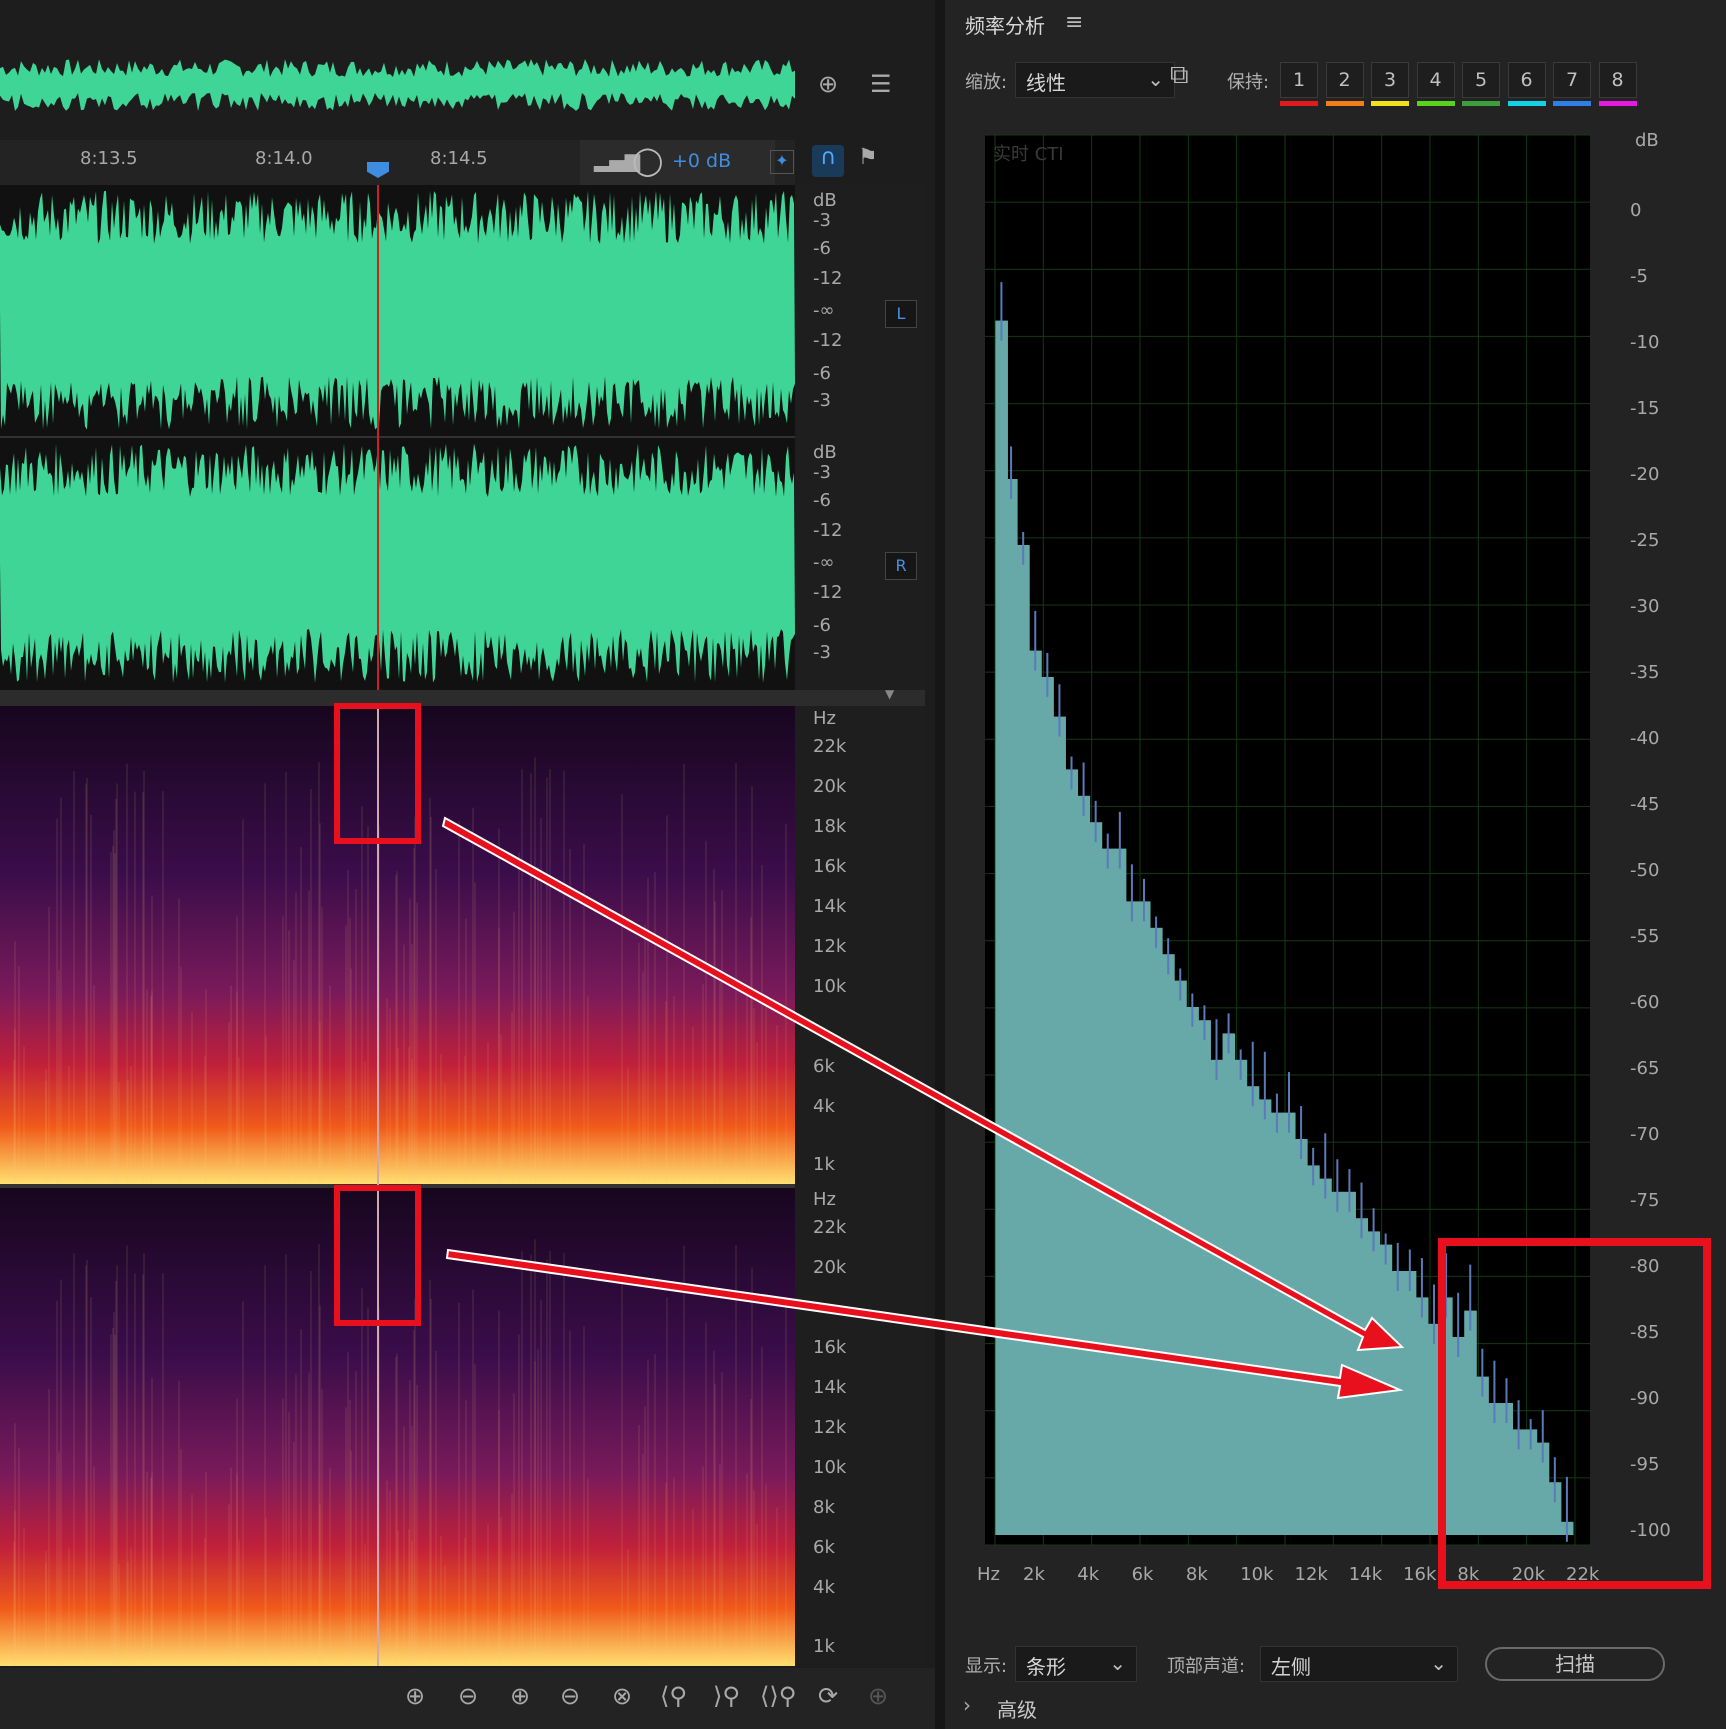  Describe the element at coordinates (378, 170) in the screenshot. I see `playhead-marker` at that location.